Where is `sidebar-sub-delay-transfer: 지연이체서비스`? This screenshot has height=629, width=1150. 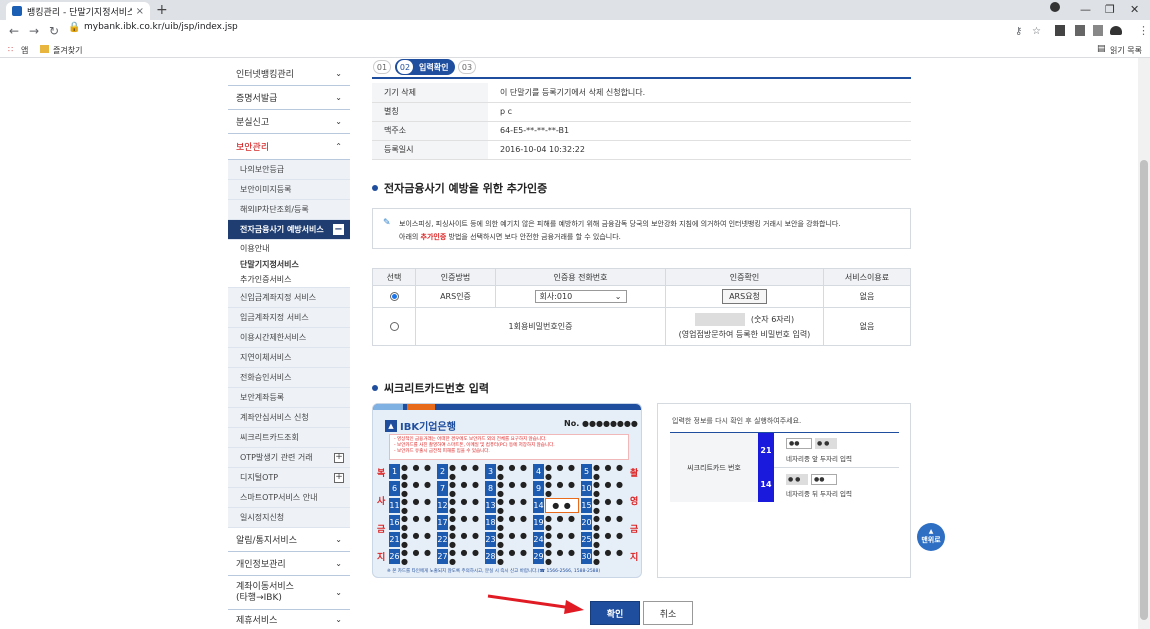 sidebar-sub-delay-transfer: 지연이체서비스 is located at coordinates (289, 358).